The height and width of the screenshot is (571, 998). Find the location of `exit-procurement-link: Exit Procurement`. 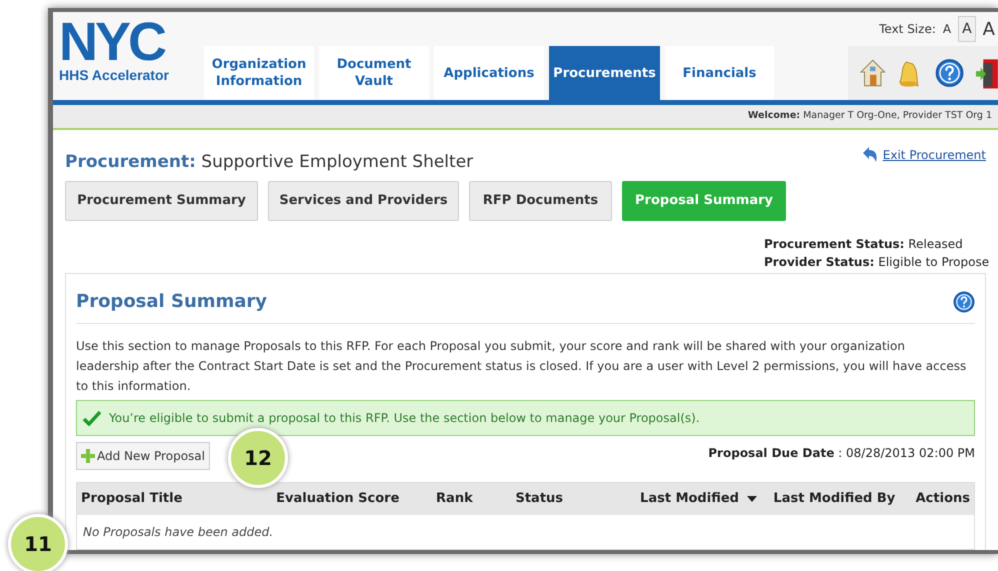

exit-procurement-link: Exit Procurement is located at coordinates (934, 155).